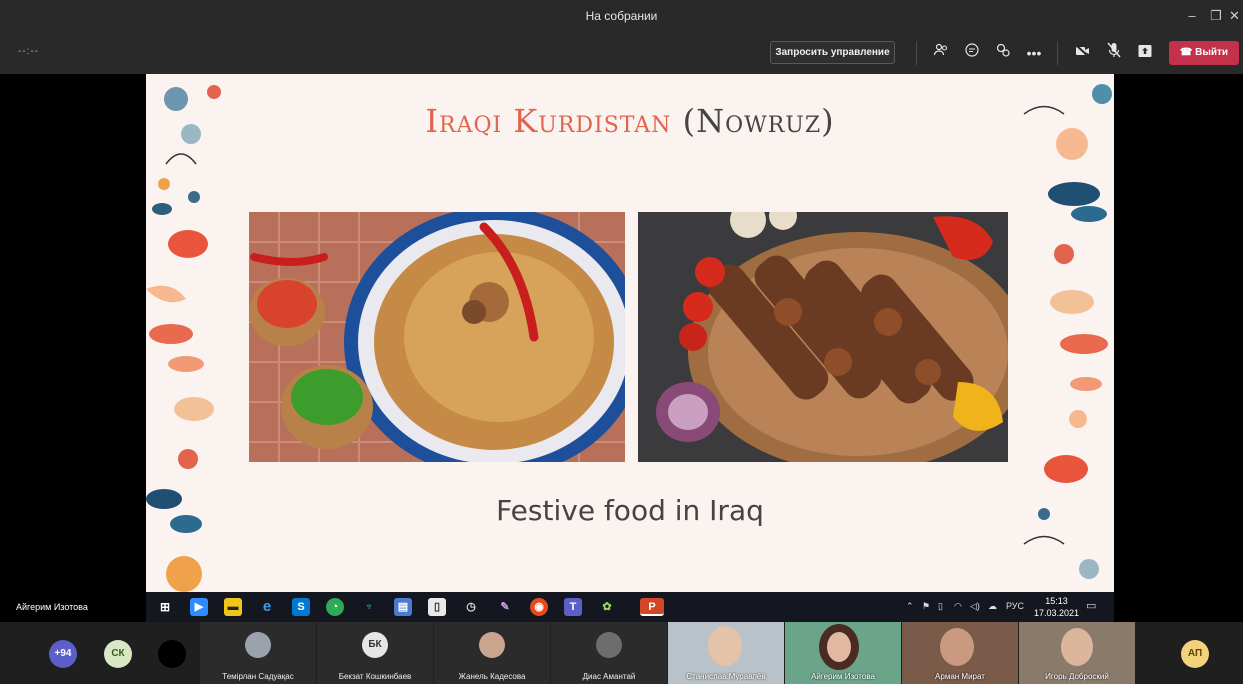  What do you see at coordinates (539, 607) in the screenshot?
I see `chrome-browser-icon: ◉` at bounding box center [539, 607].